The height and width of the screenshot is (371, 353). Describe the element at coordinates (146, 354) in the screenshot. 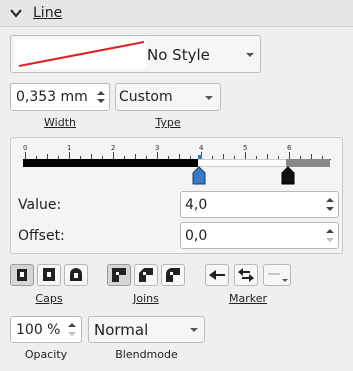

I see `blendmode-label: Blendmode` at that location.